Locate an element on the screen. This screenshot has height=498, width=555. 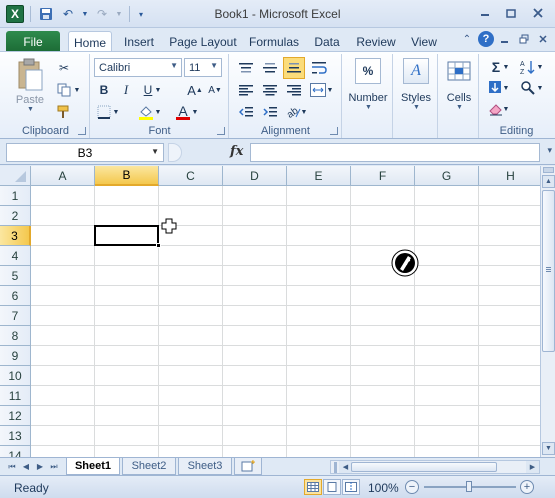
borders-dropdown-icon: ▼ is located at coordinates (116, 112).